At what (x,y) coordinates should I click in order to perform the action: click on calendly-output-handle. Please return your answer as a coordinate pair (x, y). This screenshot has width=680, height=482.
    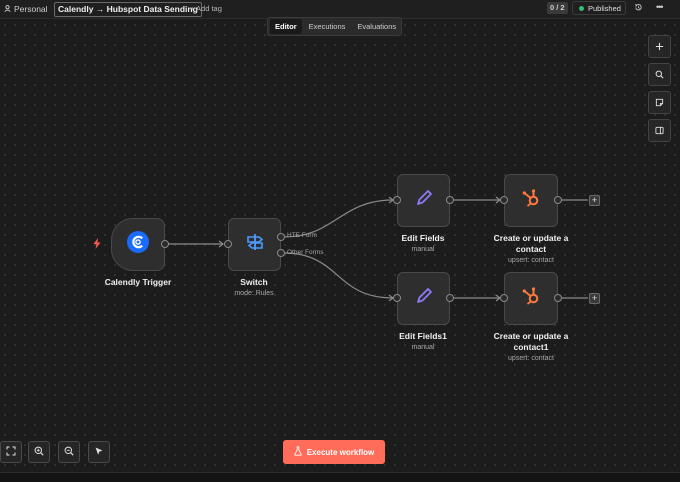
    Looking at the image, I should click on (165, 244).